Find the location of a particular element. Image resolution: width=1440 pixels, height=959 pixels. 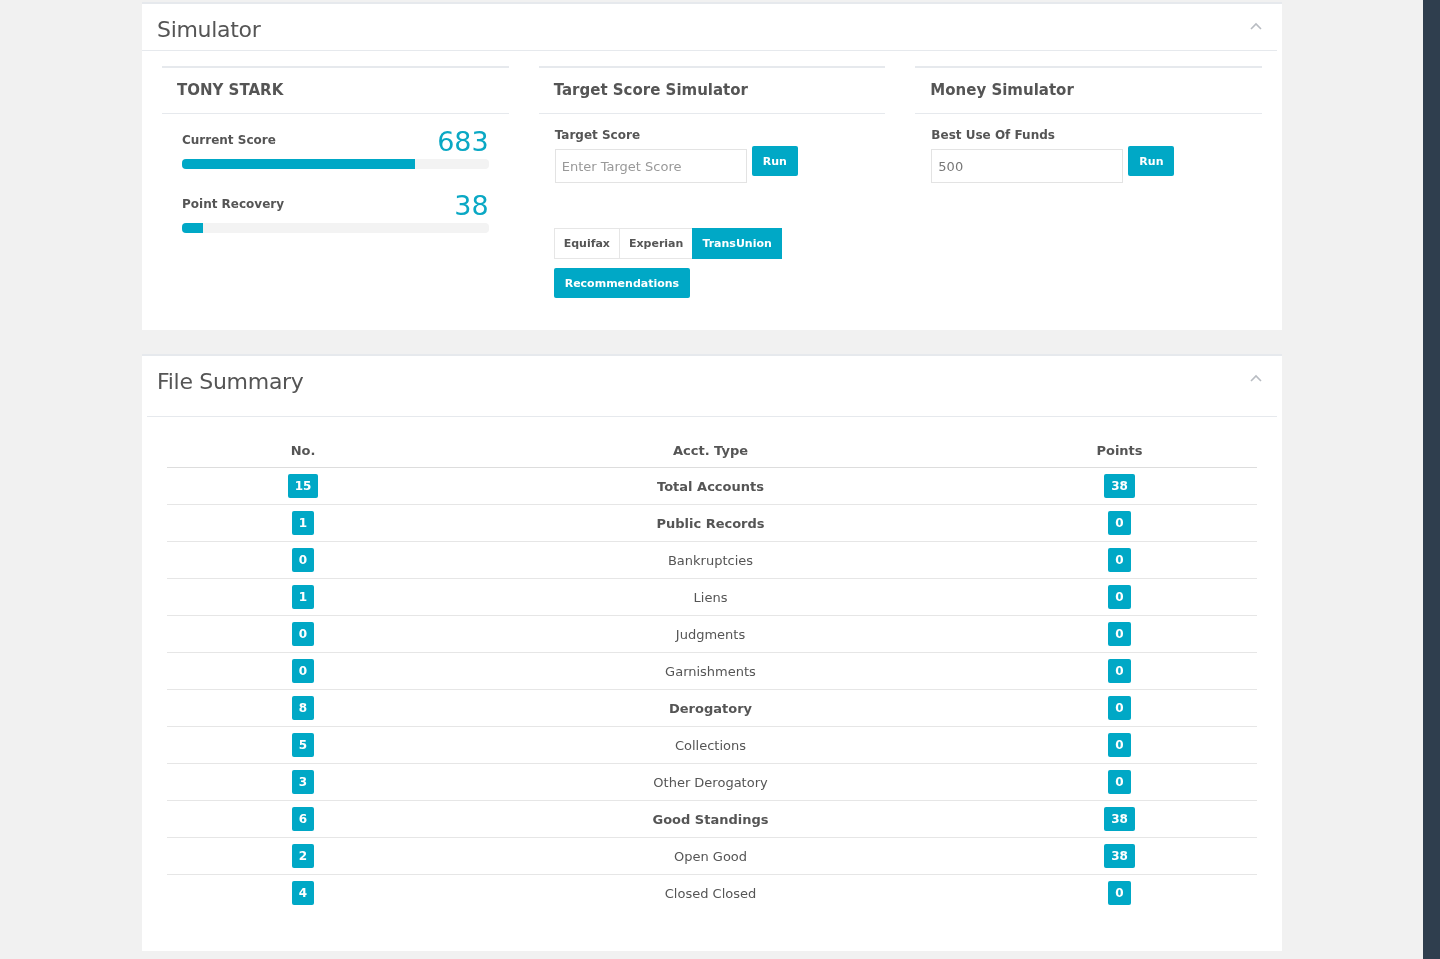

panel-title: Simulator is located at coordinates (209, 29).